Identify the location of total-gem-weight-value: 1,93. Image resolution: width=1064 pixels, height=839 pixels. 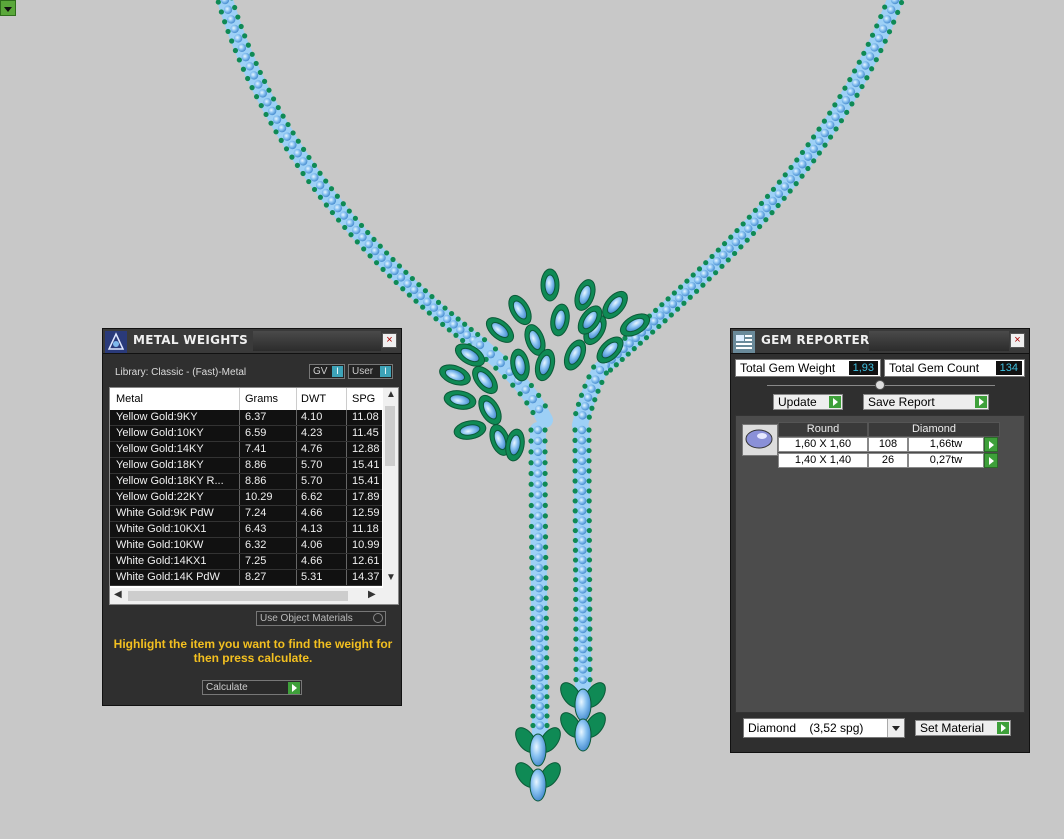
(863, 368).